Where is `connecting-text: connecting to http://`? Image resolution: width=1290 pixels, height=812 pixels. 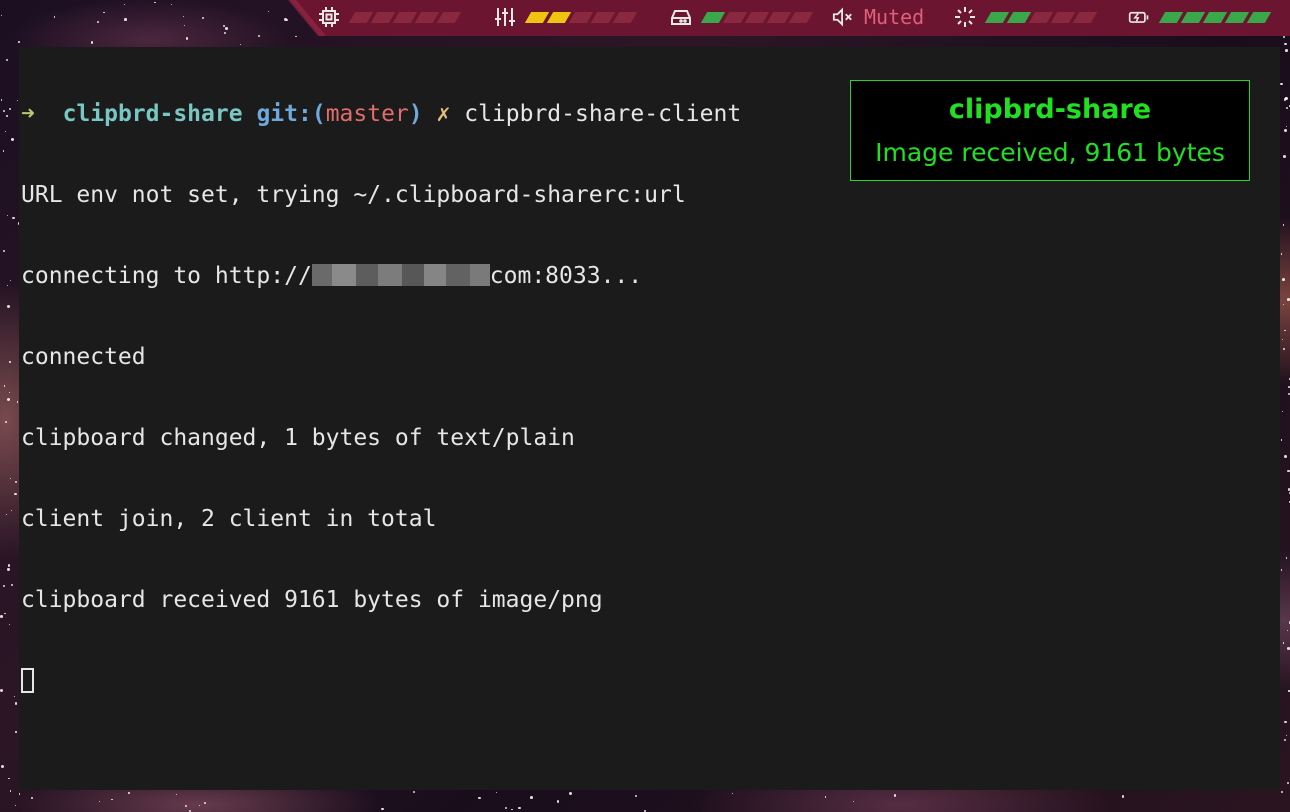 connecting-text: connecting to http:// is located at coordinates (166, 276).